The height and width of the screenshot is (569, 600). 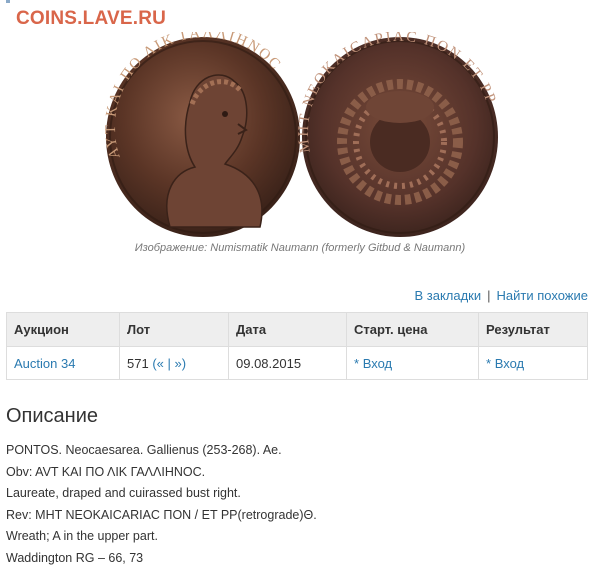 What do you see at coordinates (160, 363) in the screenshot?
I see `prev-lot-link: «` at bounding box center [160, 363].